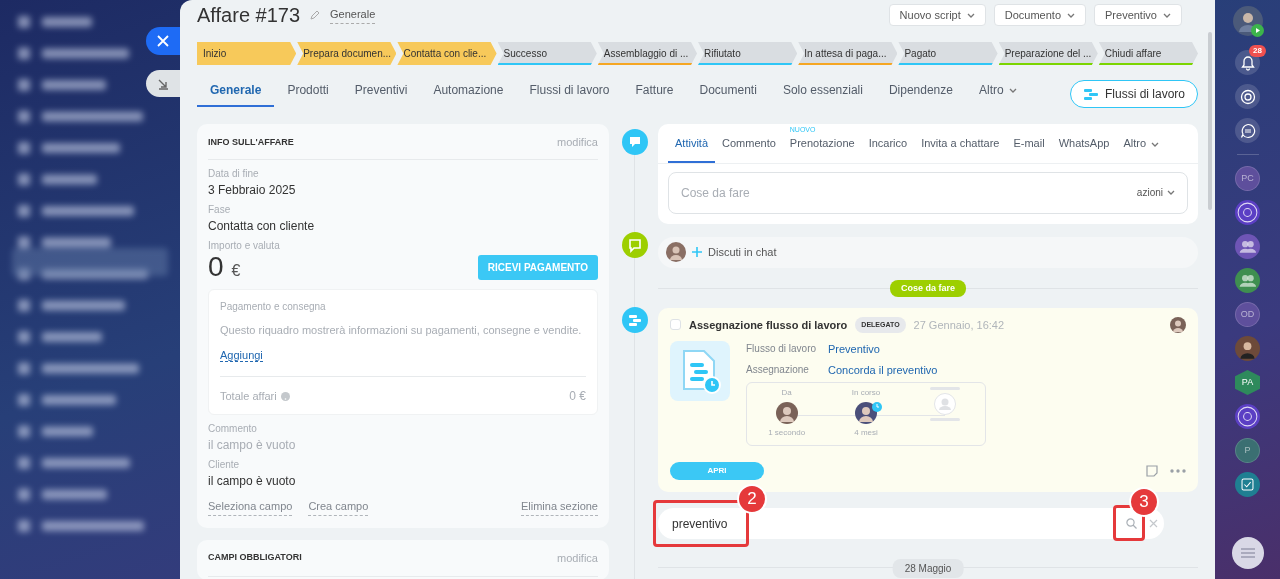 The height and width of the screenshot is (579, 1280). I want to click on activity-tab: Incarico, so click(888, 143).